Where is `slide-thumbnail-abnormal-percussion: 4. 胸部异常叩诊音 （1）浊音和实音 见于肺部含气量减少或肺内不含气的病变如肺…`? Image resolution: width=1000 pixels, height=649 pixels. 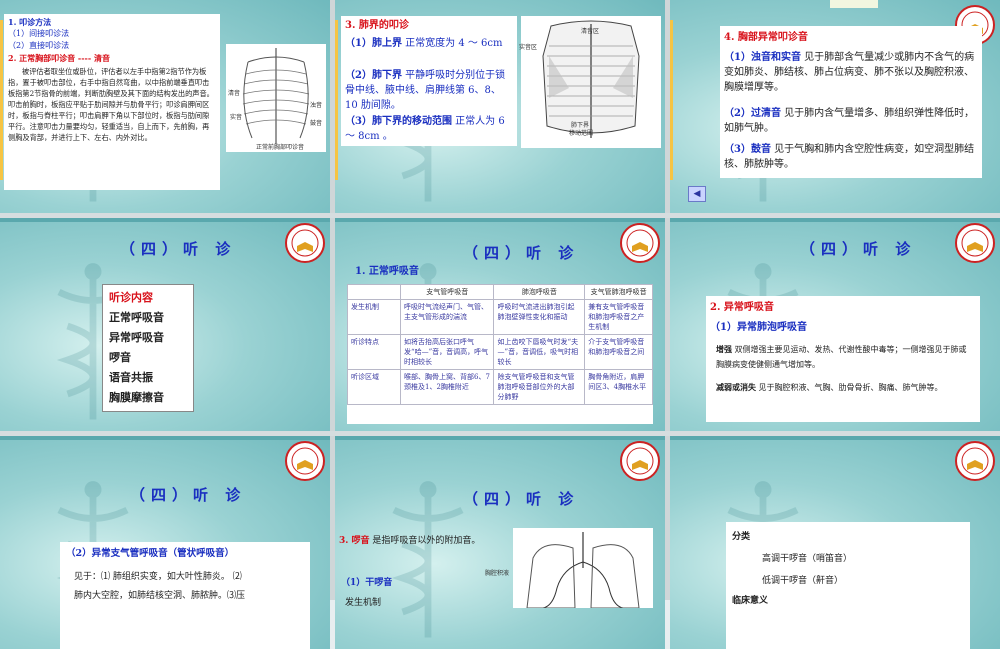 slide-thumbnail-abnormal-percussion: 4. 胸部异常叩诊音 （1）浊音和实音 见于肺部含气量减少或肺内不含气的病变如肺… is located at coordinates (835, 106).